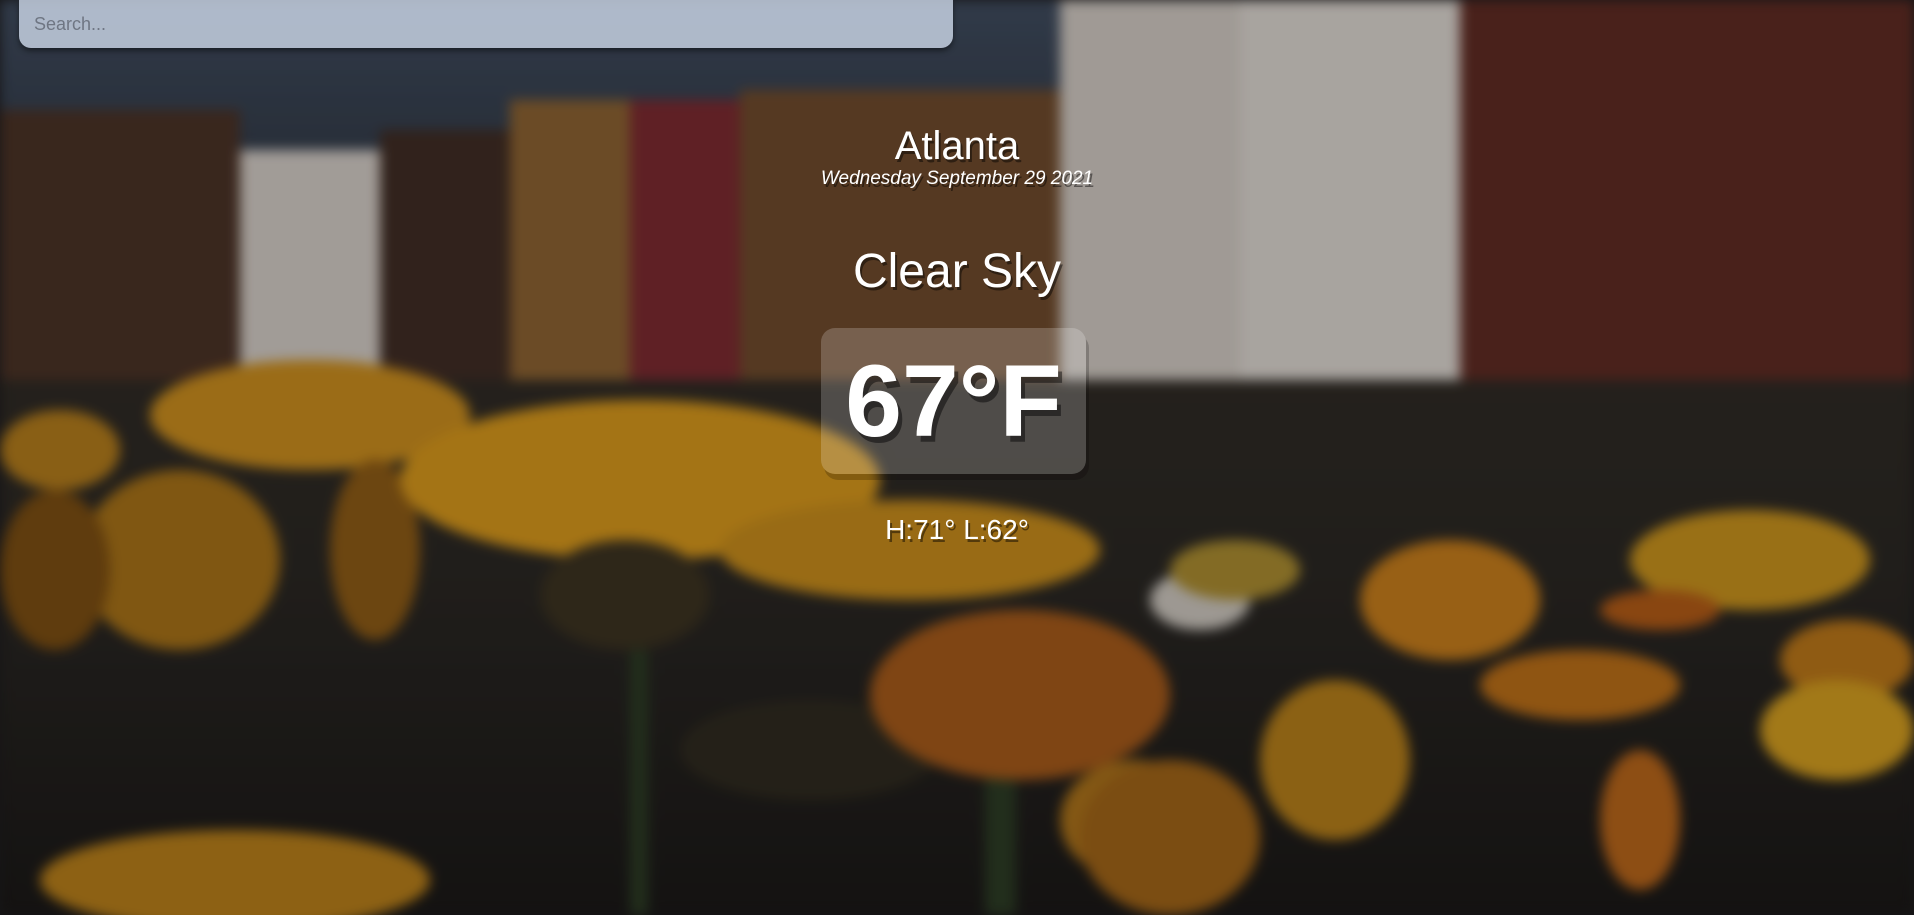 The image size is (1914, 915). I want to click on current-temperature: 67°F, so click(953, 401).